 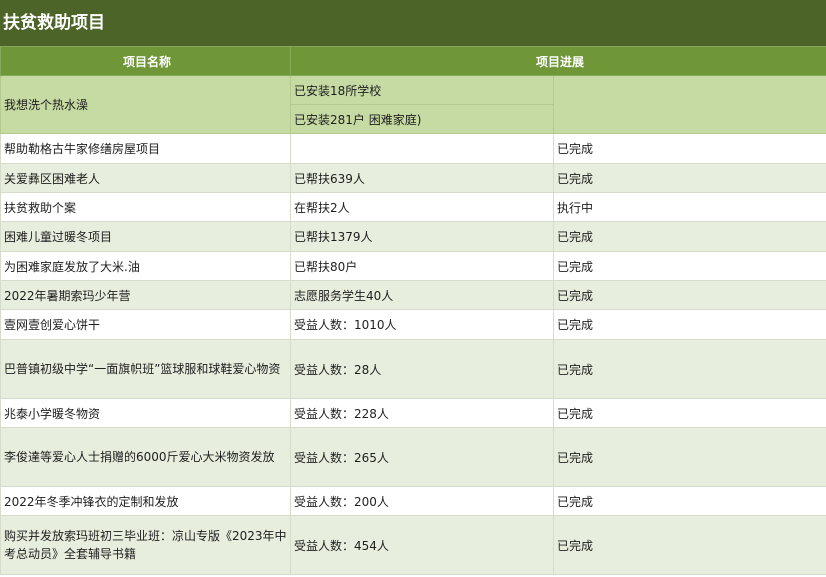 What do you see at coordinates (422, 295) in the screenshot?
I see `progress-cell: 志愿服务学生40人` at bounding box center [422, 295].